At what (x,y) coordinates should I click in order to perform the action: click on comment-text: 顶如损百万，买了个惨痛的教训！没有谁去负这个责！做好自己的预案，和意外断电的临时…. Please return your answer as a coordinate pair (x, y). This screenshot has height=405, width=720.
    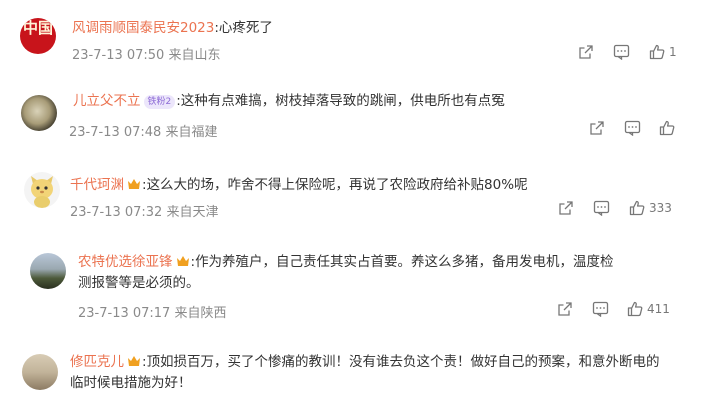
    Looking at the image, I should click on (365, 372).